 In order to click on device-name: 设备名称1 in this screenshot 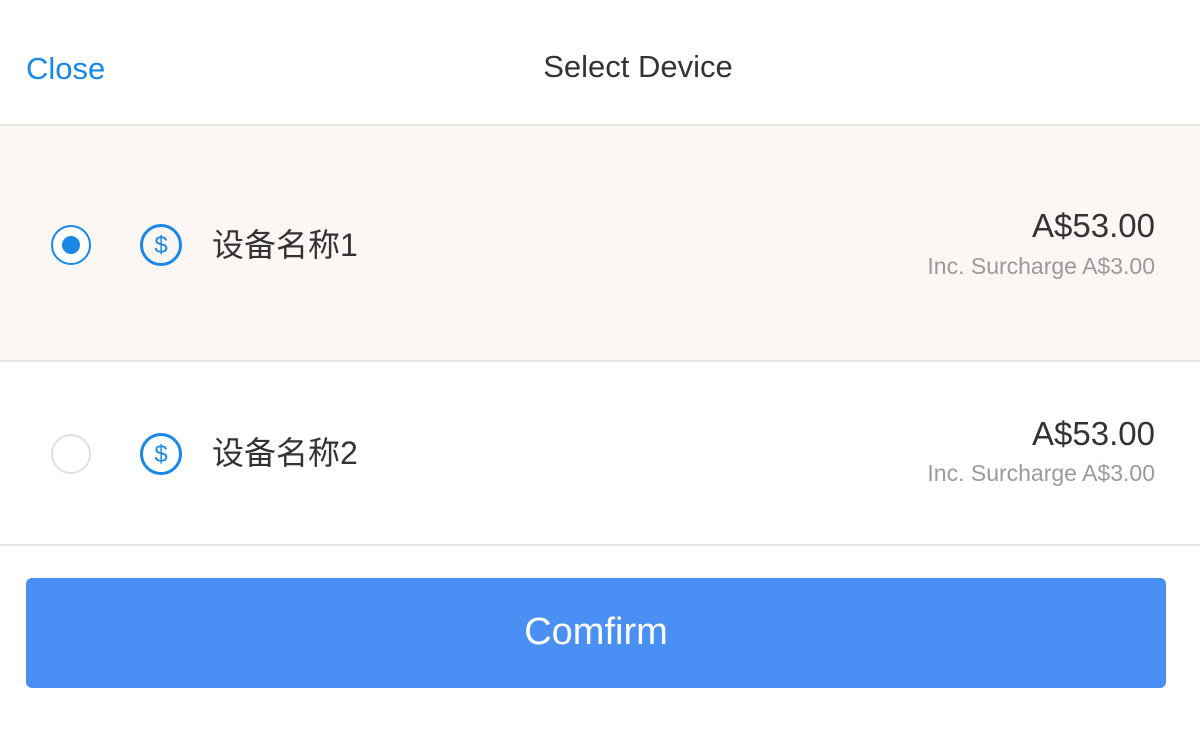, I will do `click(285, 245)`.